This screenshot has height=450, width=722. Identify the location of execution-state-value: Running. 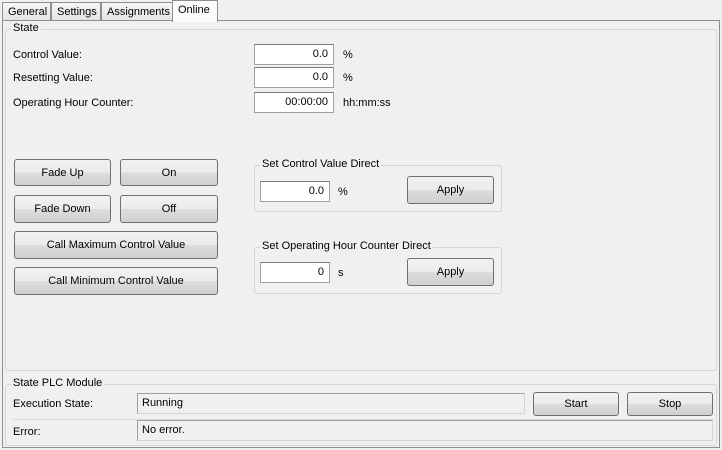
(331, 403).